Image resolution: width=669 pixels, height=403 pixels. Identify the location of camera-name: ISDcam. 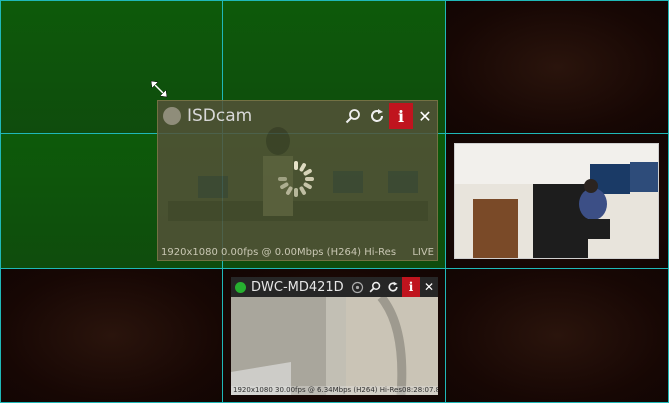
(220, 116).